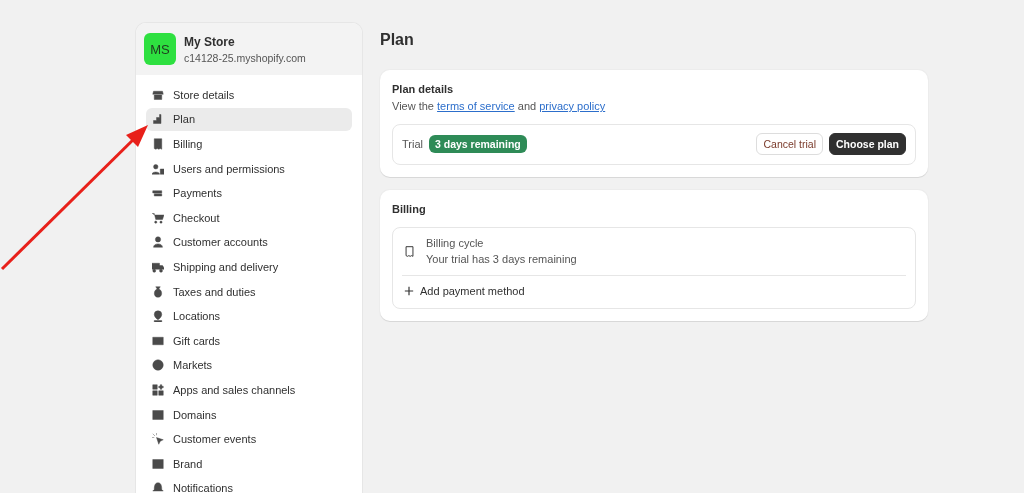 The height and width of the screenshot is (493, 1024). What do you see at coordinates (654, 292) in the screenshot?
I see `add-payment-method-button: Add payment method` at bounding box center [654, 292].